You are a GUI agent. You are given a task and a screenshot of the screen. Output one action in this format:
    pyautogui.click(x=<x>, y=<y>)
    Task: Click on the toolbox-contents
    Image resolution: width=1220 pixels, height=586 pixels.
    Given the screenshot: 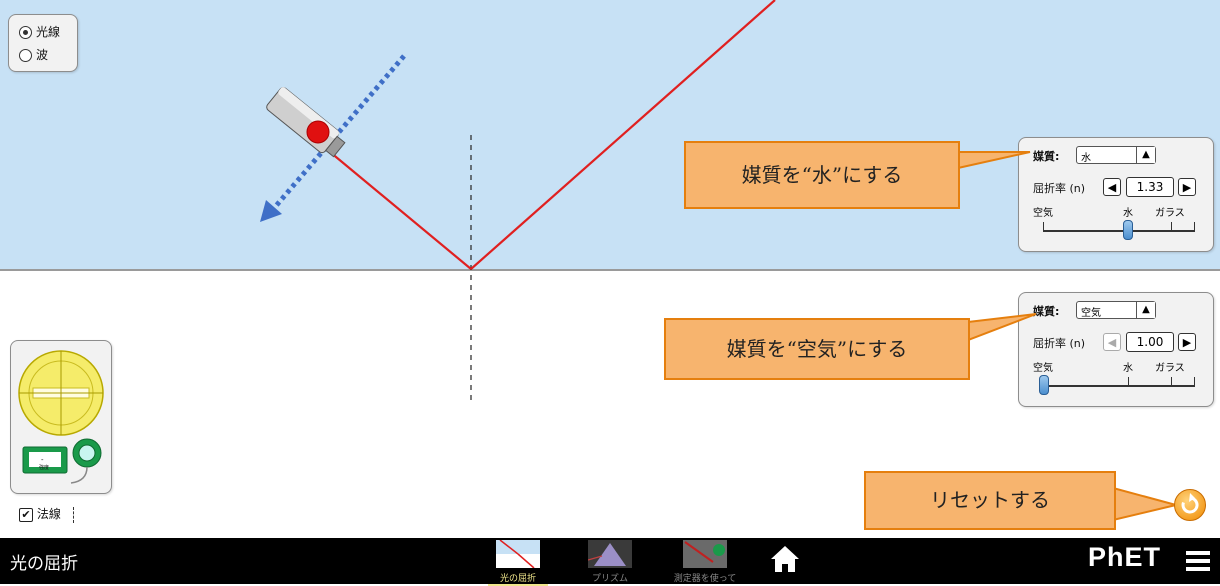 What is the action you would take?
    pyautogui.click(x=61, y=417)
    